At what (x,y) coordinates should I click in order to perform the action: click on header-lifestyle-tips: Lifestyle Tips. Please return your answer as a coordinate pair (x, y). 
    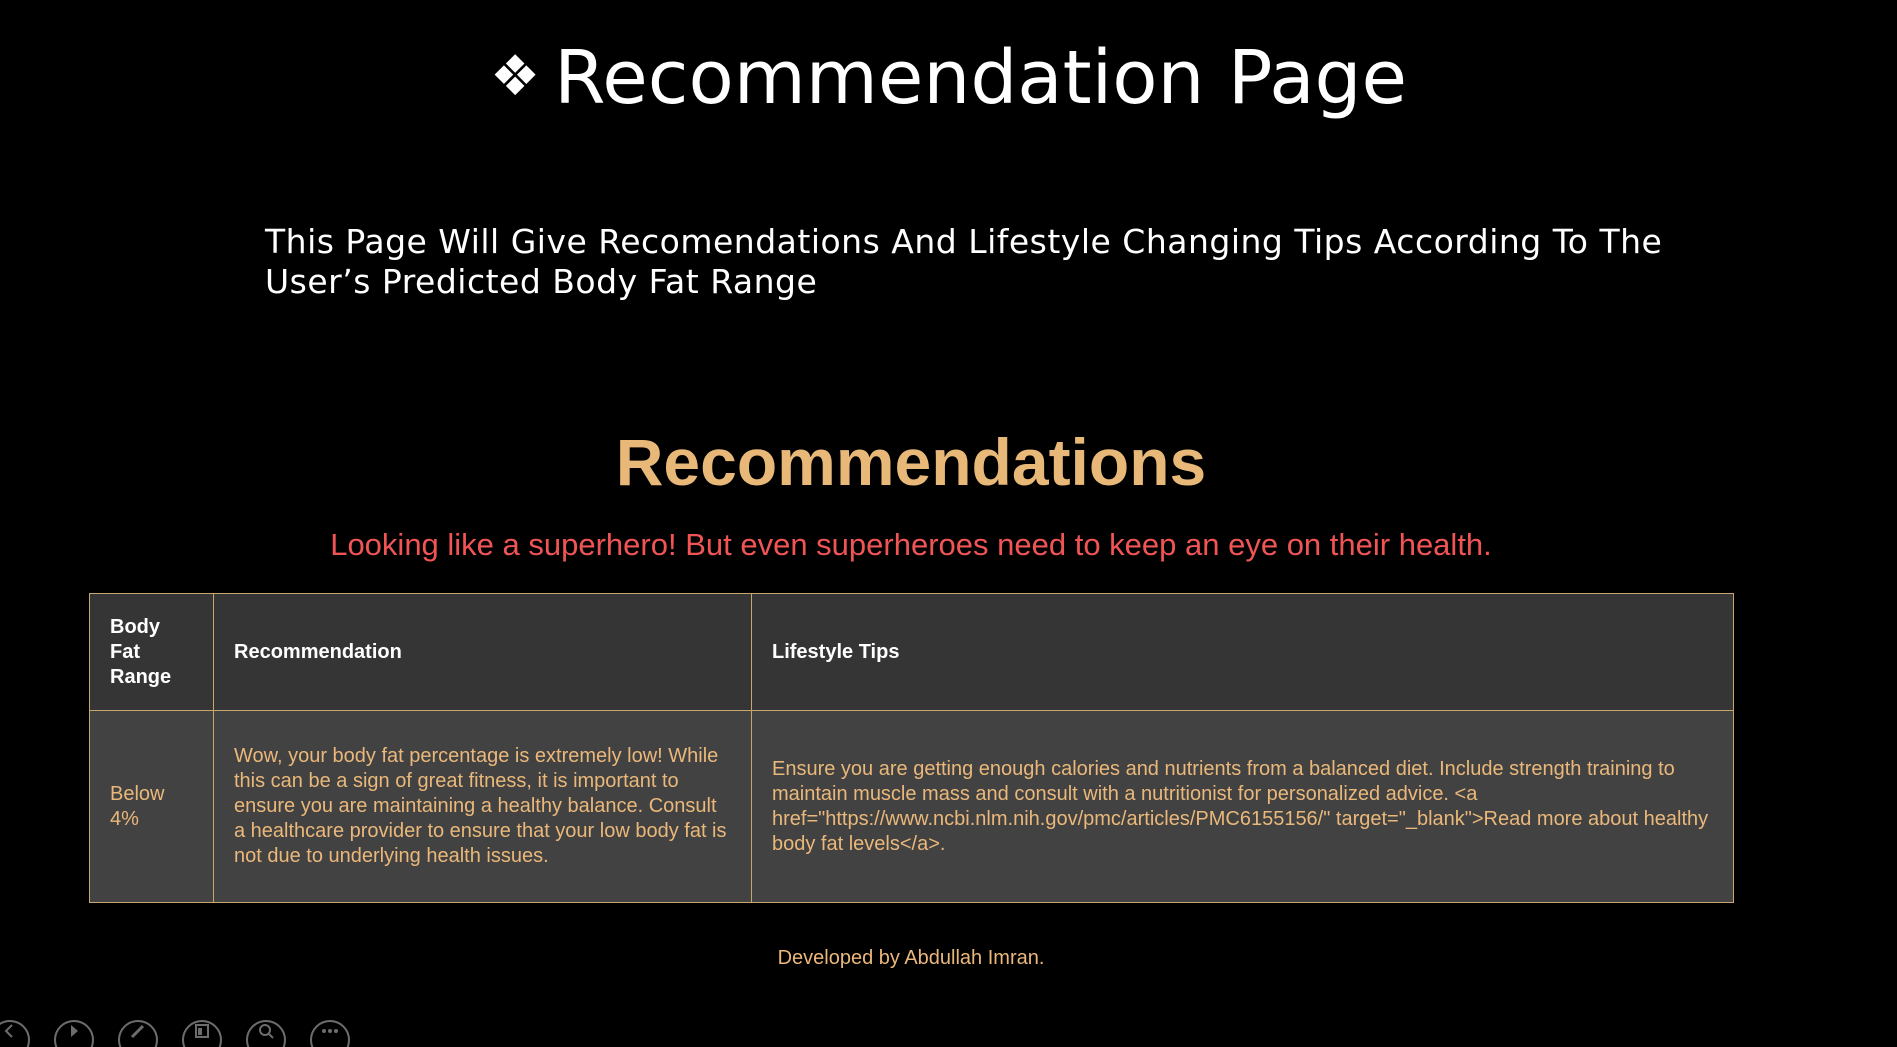
    Looking at the image, I should click on (1242, 652).